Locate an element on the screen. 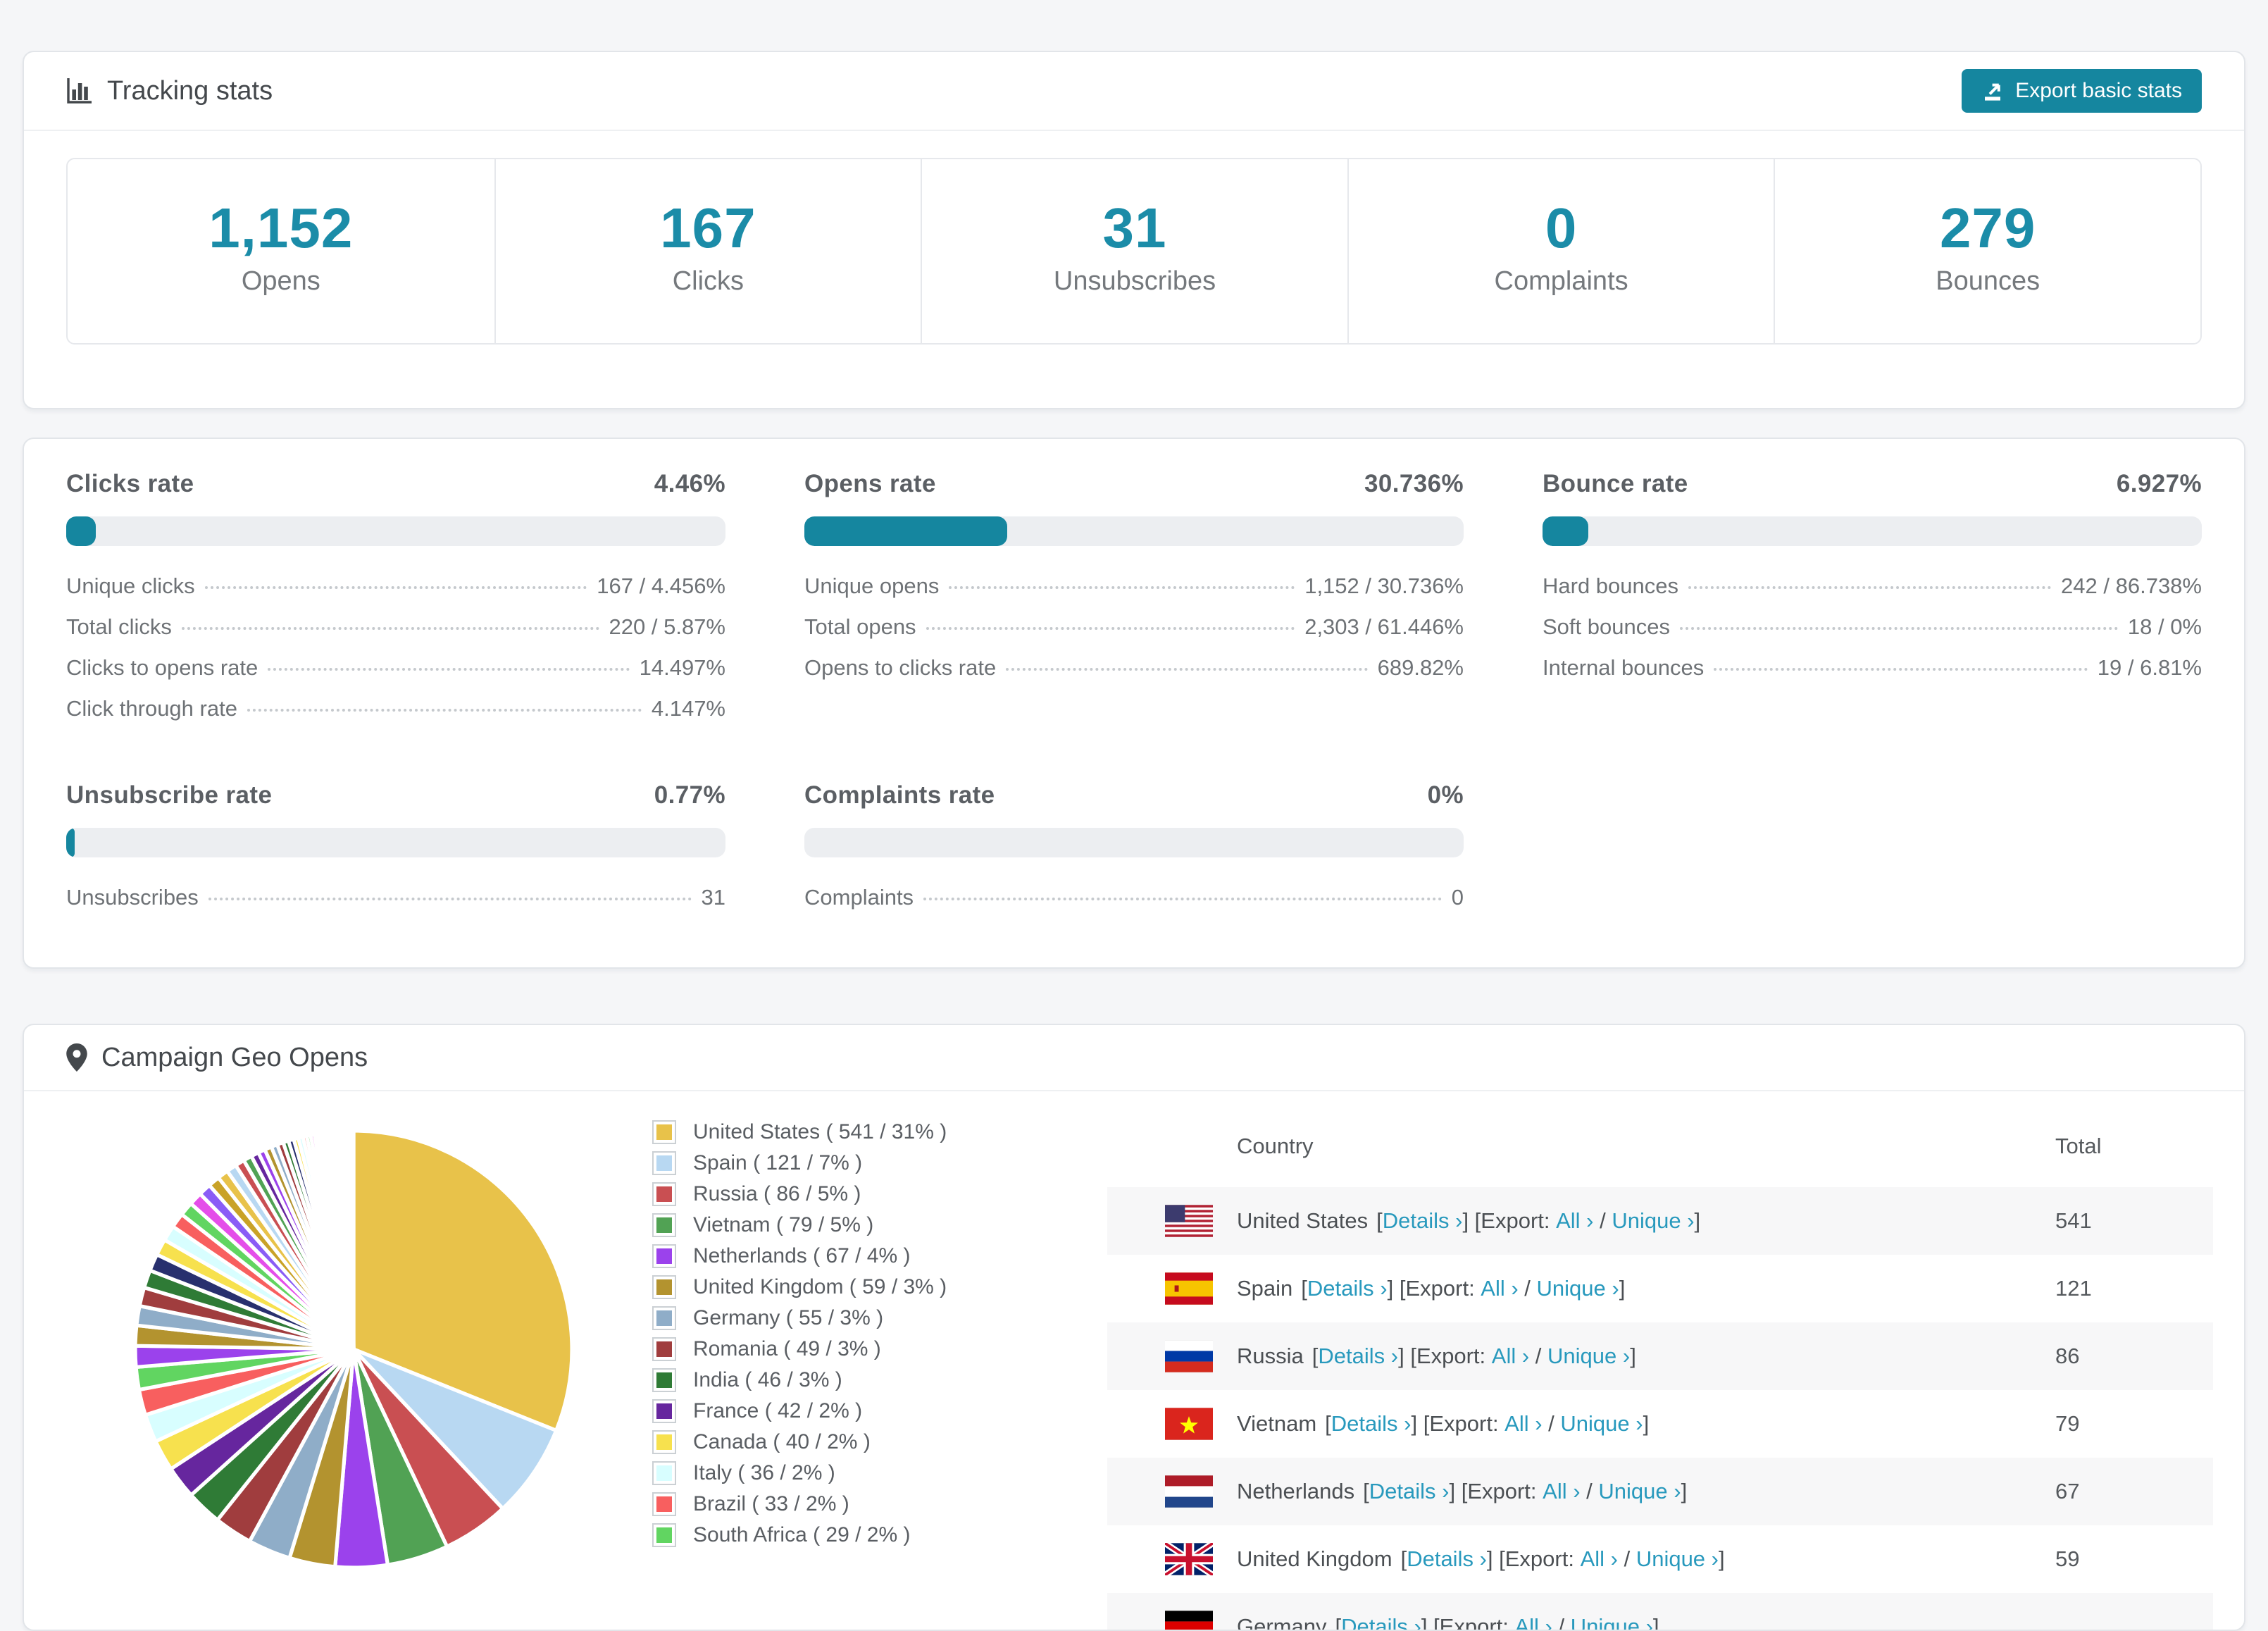 This screenshot has height=1631, width=2268. rate-row: Hard bounces 242 / 86.738% is located at coordinates (1873, 586).